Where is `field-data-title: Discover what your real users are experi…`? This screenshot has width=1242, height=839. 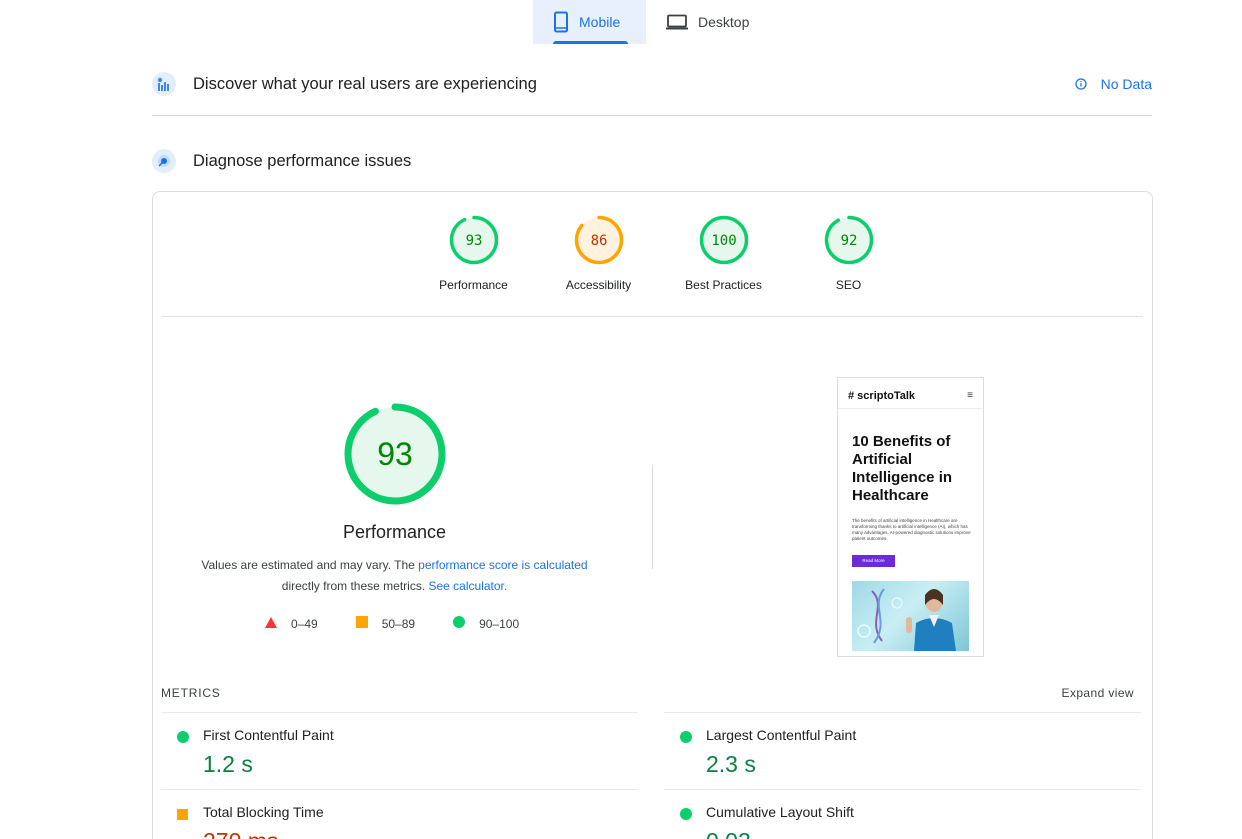 field-data-title: Discover what your real users are experi… is located at coordinates (365, 83).